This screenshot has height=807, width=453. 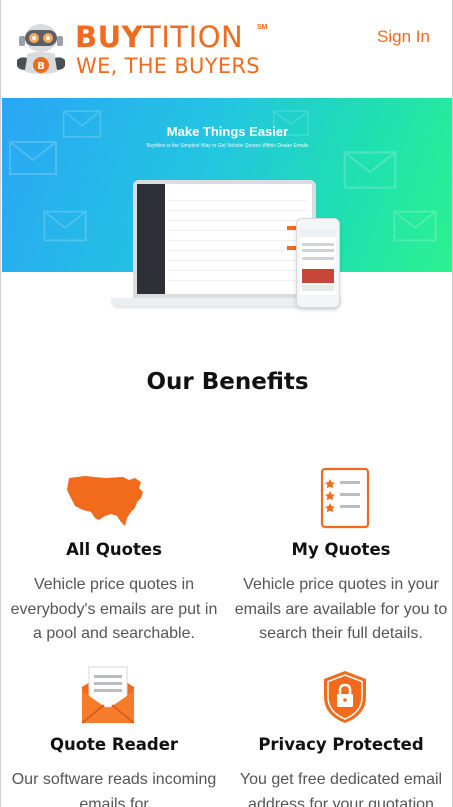 What do you see at coordinates (345, 498) in the screenshot?
I see `star-list-icon` at bounding box center [345, 498].